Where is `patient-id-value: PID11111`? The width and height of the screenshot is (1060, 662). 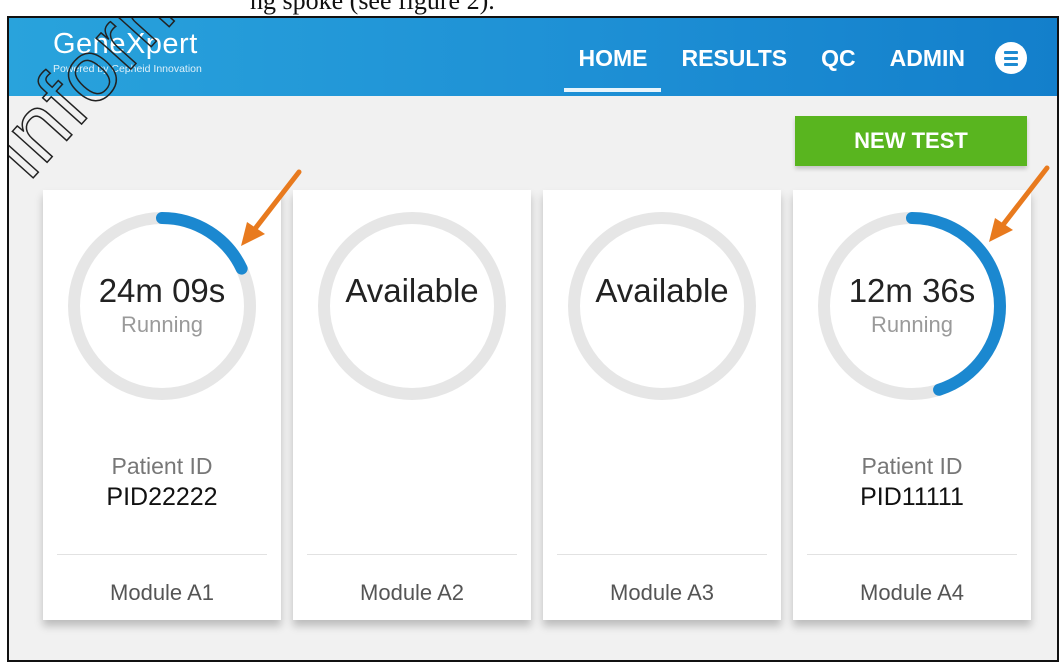
patient-id-value: PID11111 is located at coordinates (912, 497).